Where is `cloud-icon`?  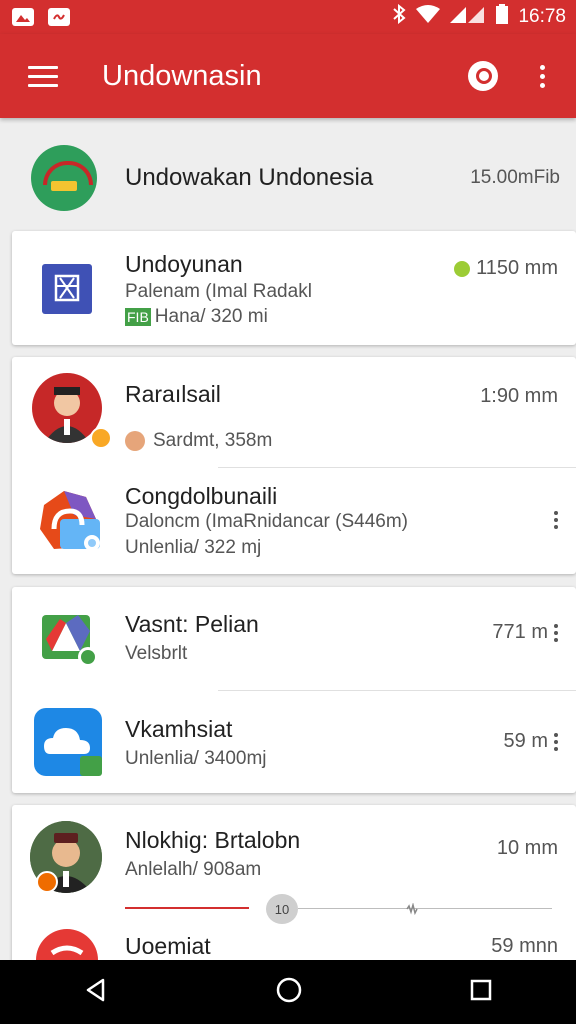
cloud-icon is located at coordinates (68, 742).